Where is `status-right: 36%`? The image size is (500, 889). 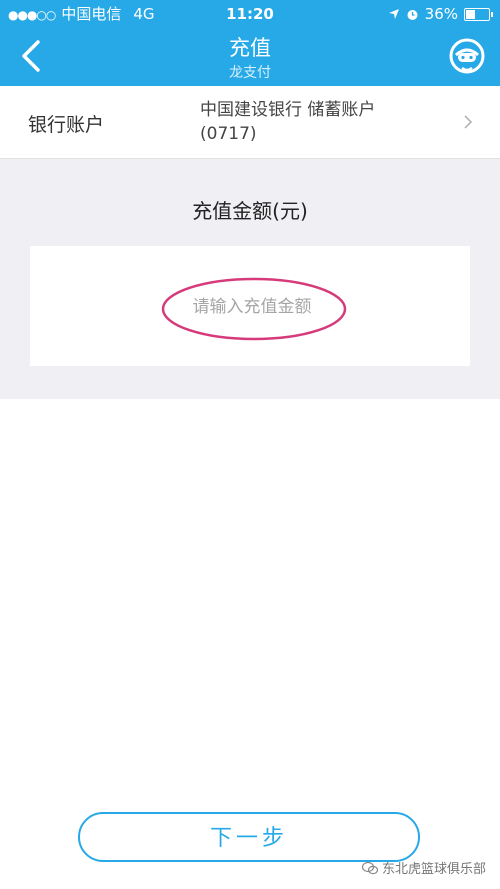 status-right: 36% is located at coordinates (440, 14).